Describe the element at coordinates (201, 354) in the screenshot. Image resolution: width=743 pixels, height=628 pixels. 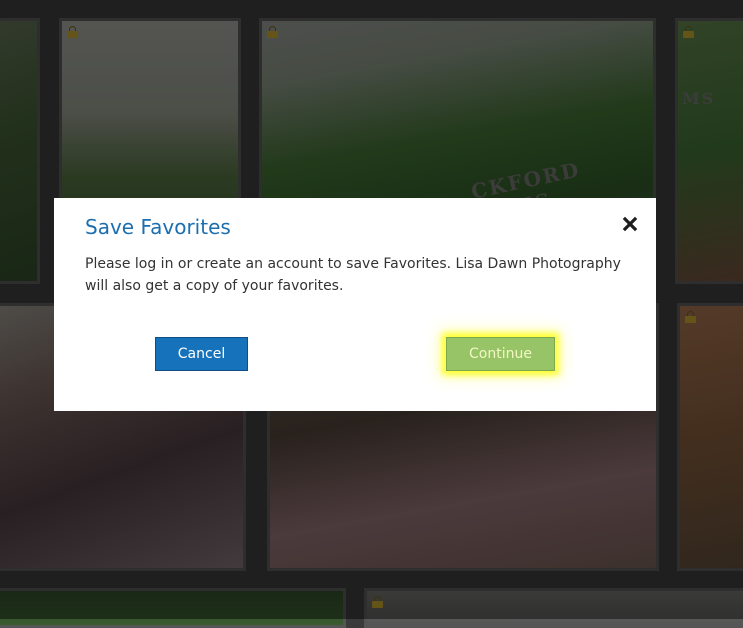
I see `cancel-button: Cancel` at that location.